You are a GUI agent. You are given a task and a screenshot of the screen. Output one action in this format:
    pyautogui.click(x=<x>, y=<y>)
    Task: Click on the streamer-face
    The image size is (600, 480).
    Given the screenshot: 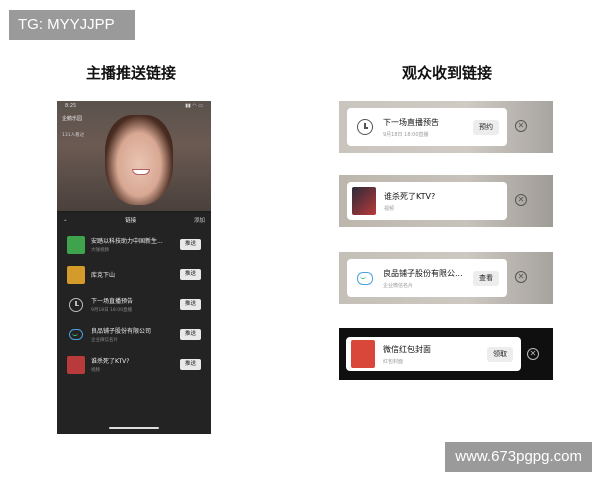 What is the action you would take?
    pyautogui.click(x=139, y=160)
    